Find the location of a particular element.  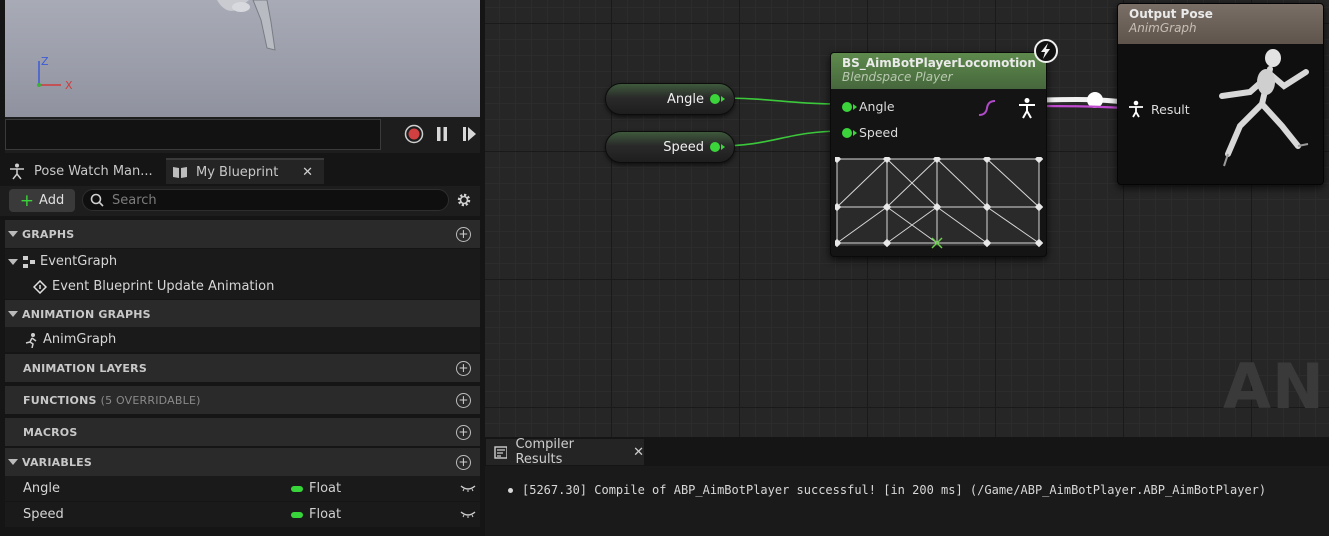

output-pose-node: Output Pose AnimGraph Result is located at coordinates (1220, 94).